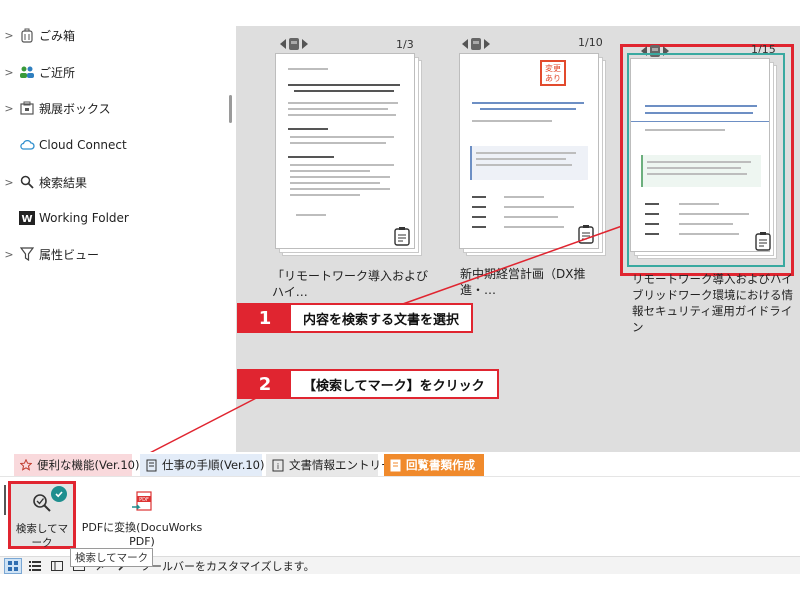  What do you see at coordinates (27, 72) in the screenshot?
I see `neighbors-icon` at bounding box center [27, 72].